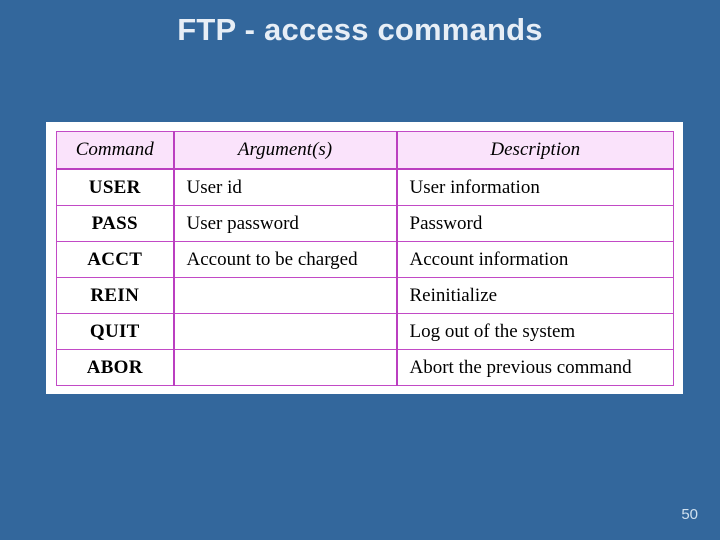  I want to click on column-header-argument: Argument(s), so click(285, 150).